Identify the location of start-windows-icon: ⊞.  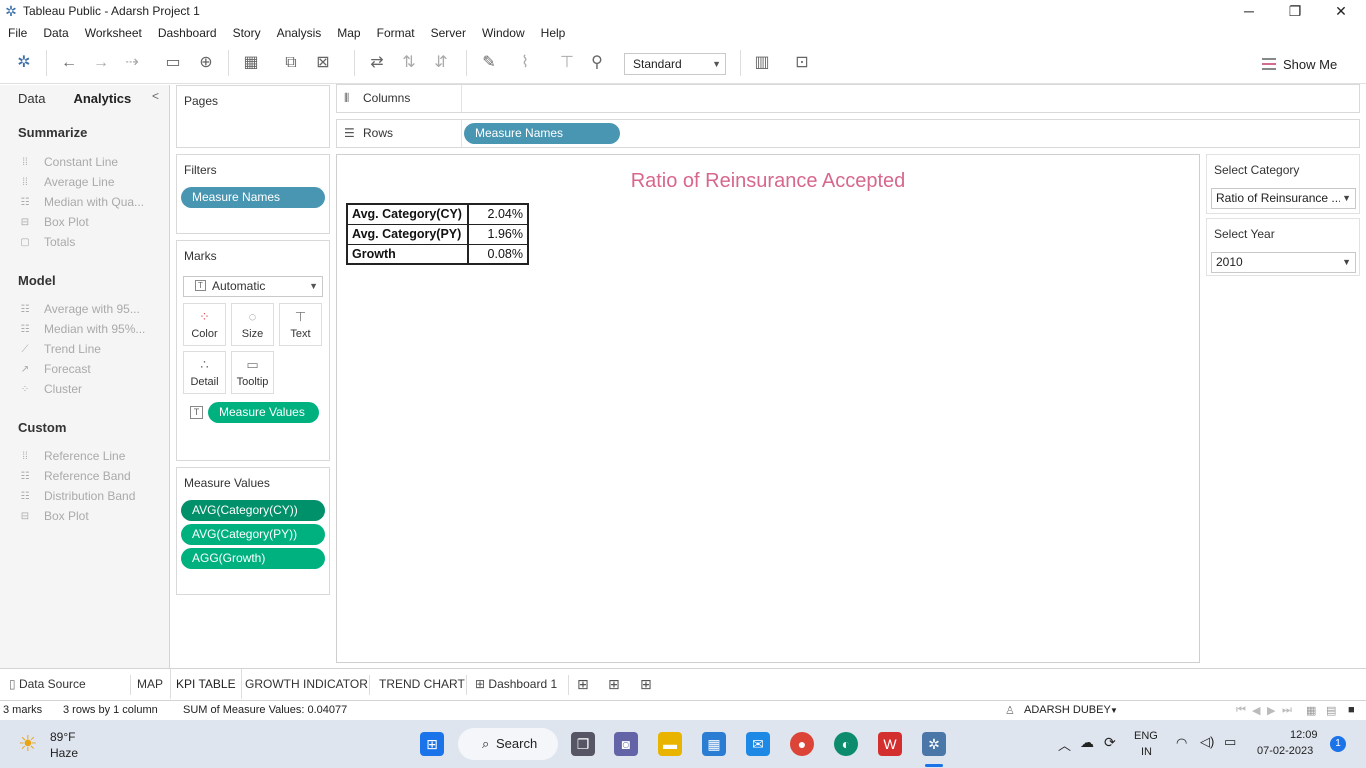
(432, 744).